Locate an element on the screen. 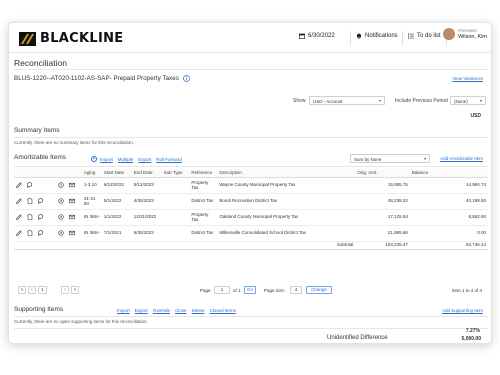 This screenshot has width=500, height=375. override-link: Override is located at coordinates (161, 310).